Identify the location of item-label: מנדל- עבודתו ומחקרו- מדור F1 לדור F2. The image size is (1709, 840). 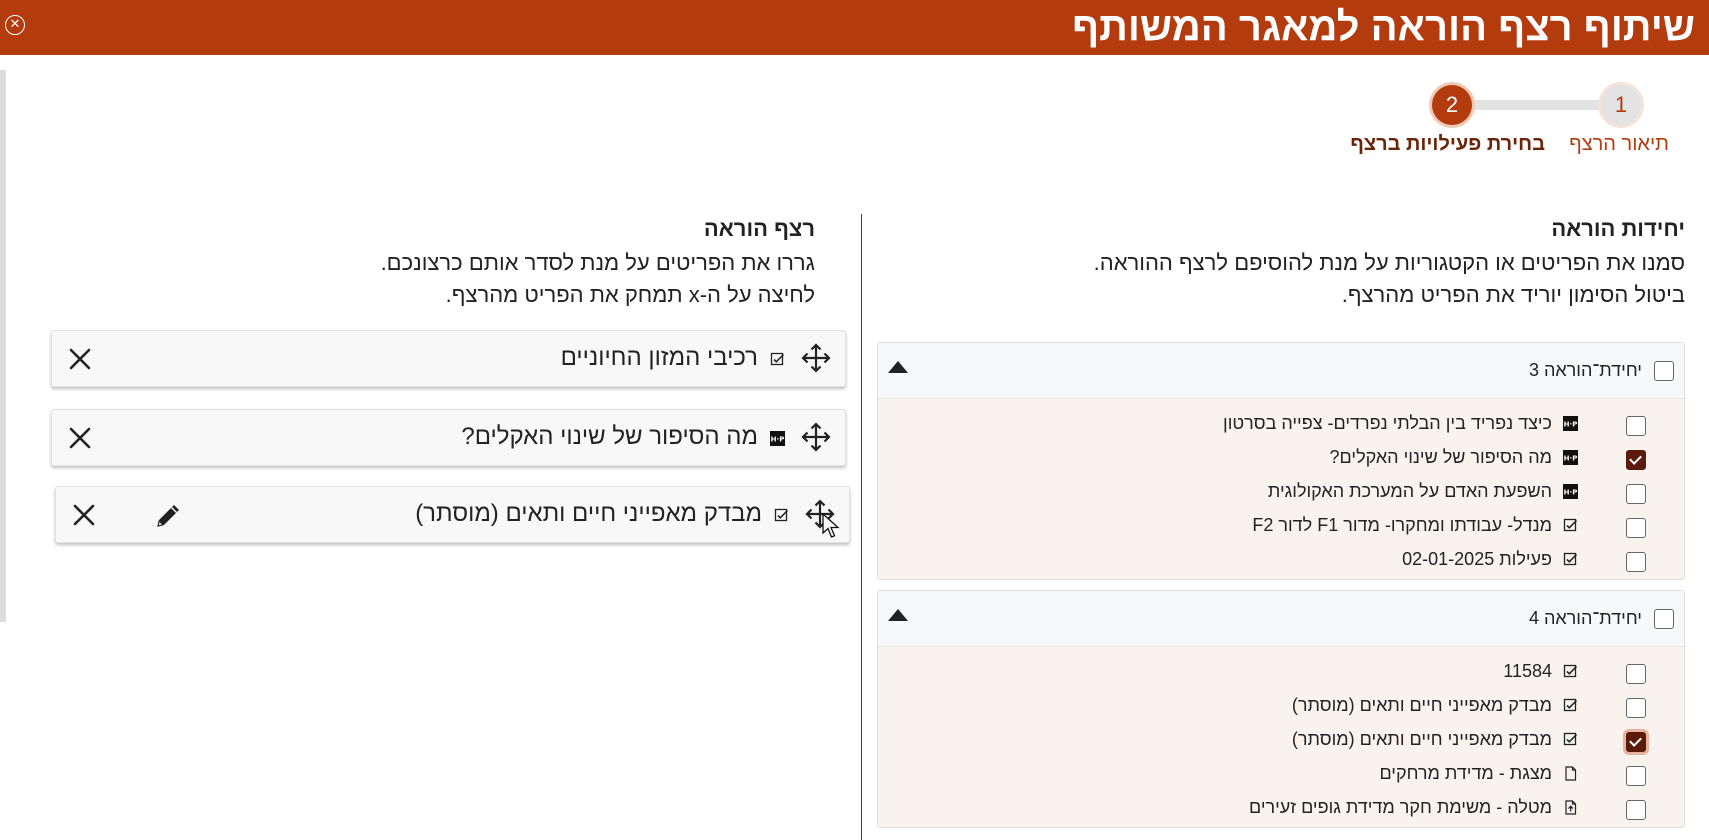
(1402, 525).